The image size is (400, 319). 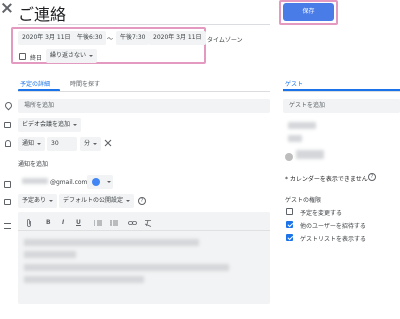 What do you see at coordinates (333, 239) in the screenshot?
I see `permission-label: ゲストリストを表示する` at bounding box center [333, 239].